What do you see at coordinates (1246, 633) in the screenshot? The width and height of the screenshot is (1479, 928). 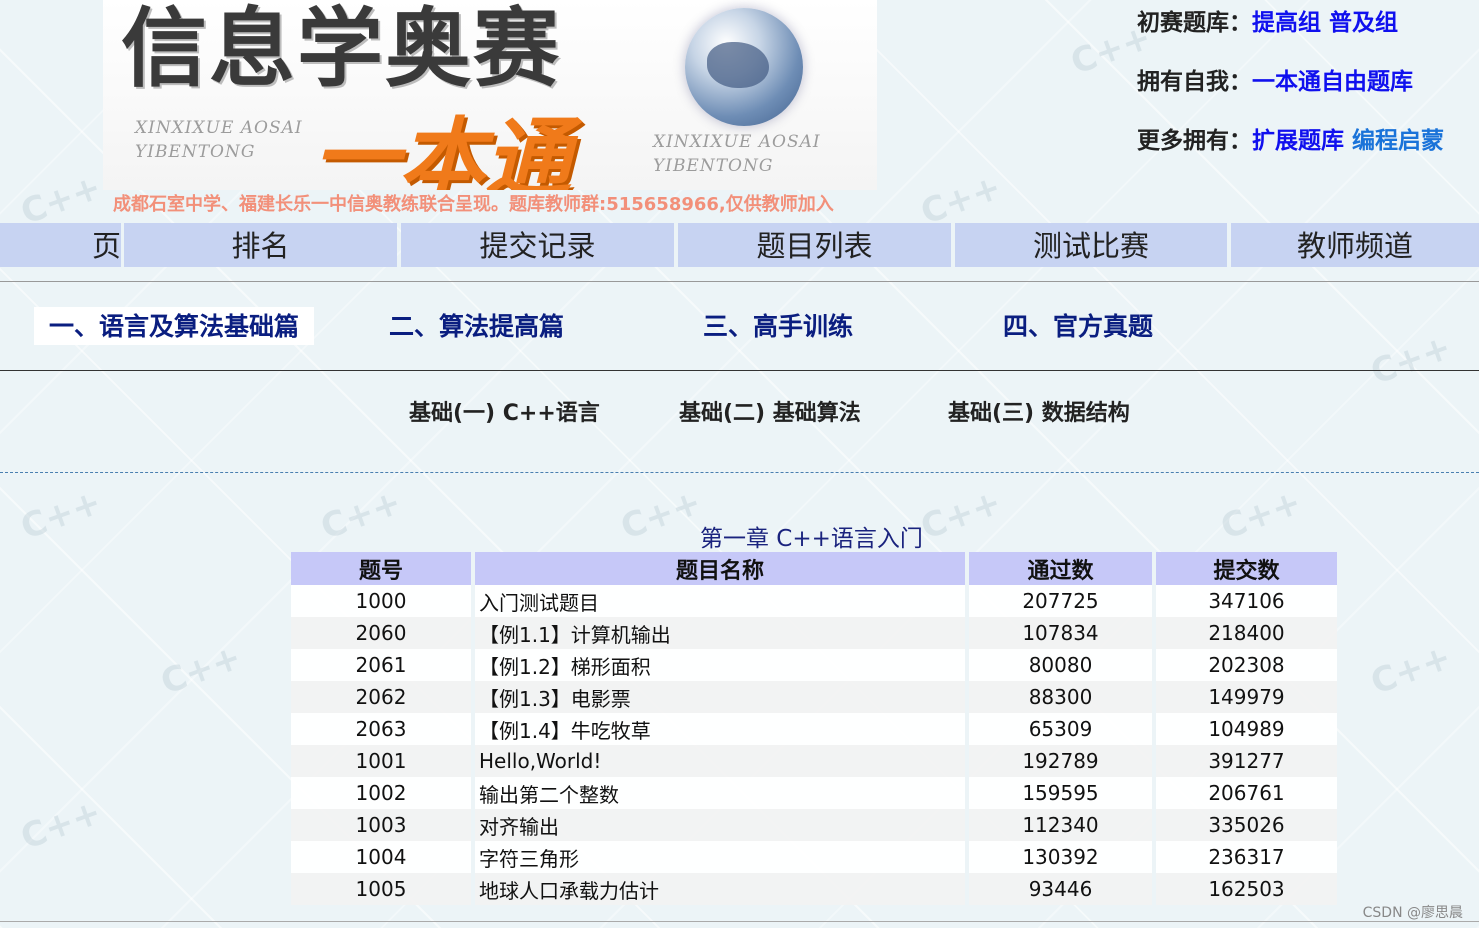 I see `submit-count: 218400` at bounding box center [1246, 633].